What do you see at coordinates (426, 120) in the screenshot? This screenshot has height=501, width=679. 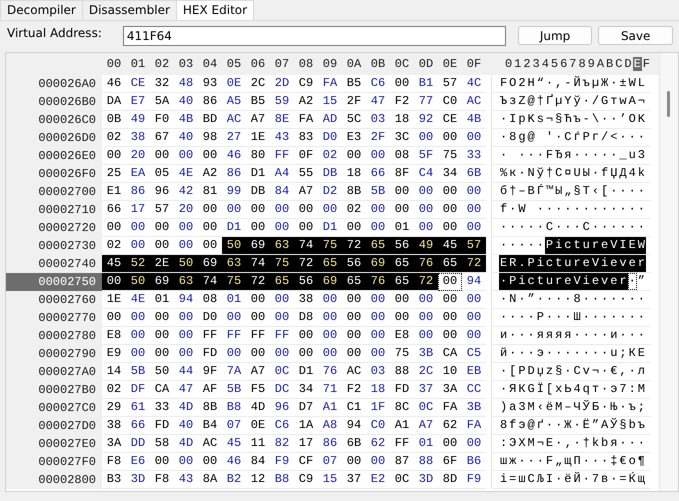 I see `byte-cell: 92` at bounding box center [426, 120].